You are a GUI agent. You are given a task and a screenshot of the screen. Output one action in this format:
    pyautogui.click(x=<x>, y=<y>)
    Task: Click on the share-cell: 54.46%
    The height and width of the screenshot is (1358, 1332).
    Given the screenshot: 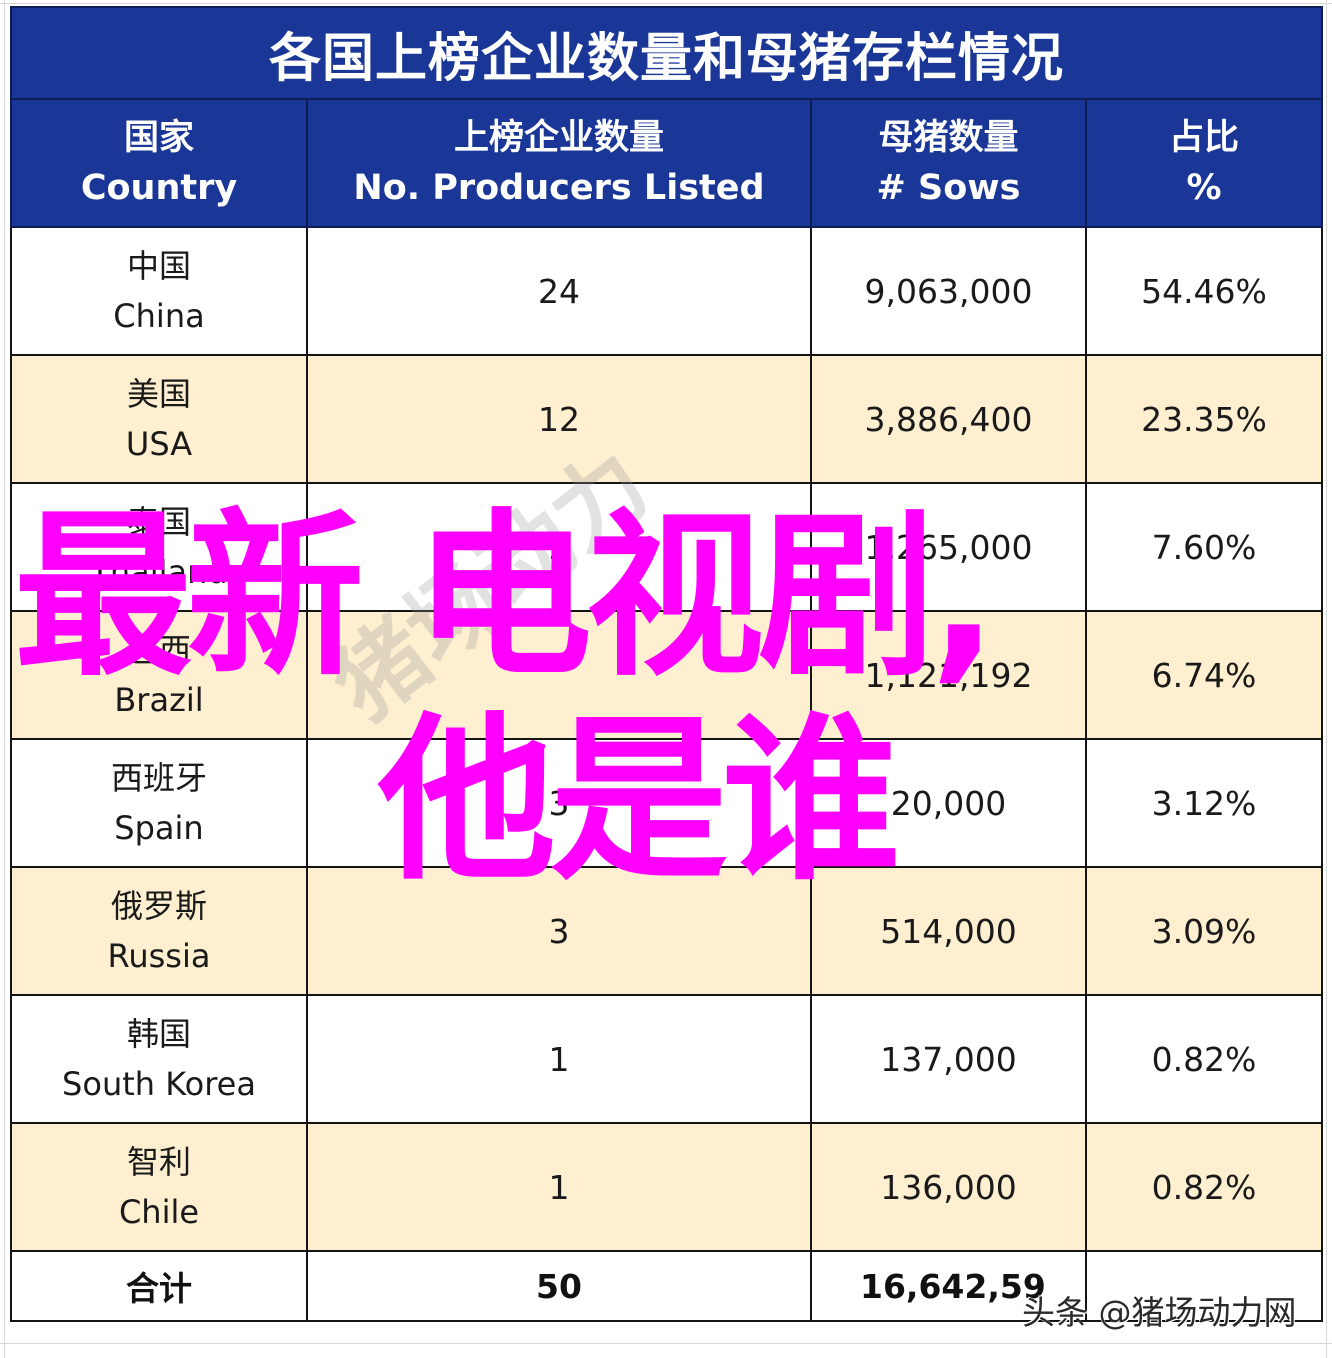 What is the action you would take?
    pyautogui.click(x=1204, y=291)
    